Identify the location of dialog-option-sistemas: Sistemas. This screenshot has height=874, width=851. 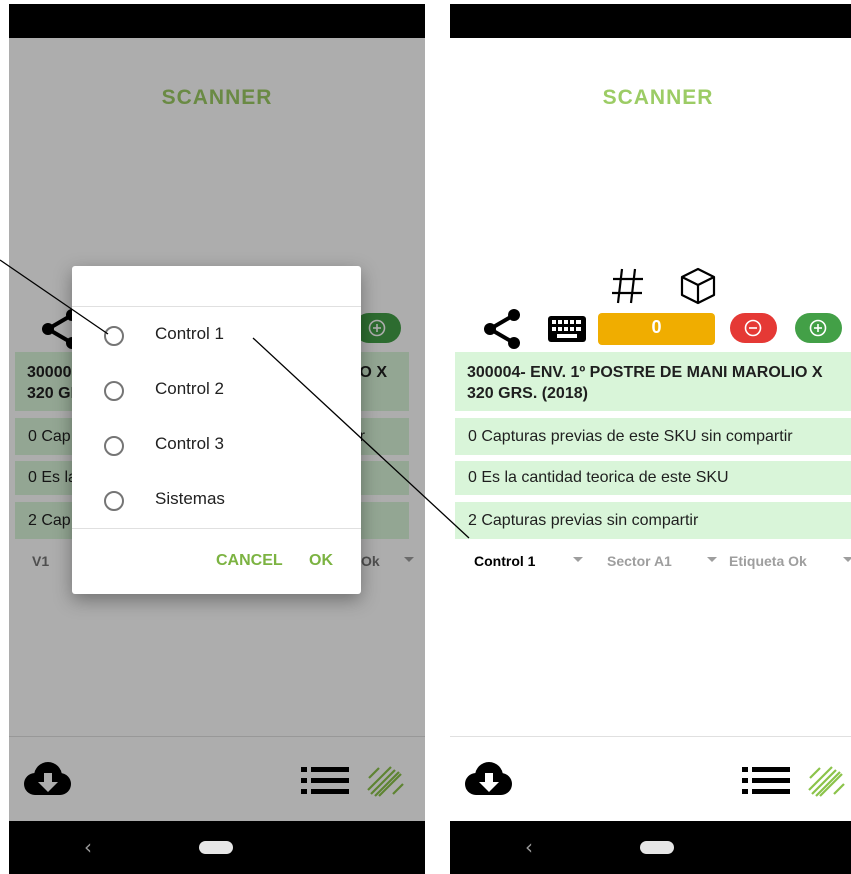
(216, 501).